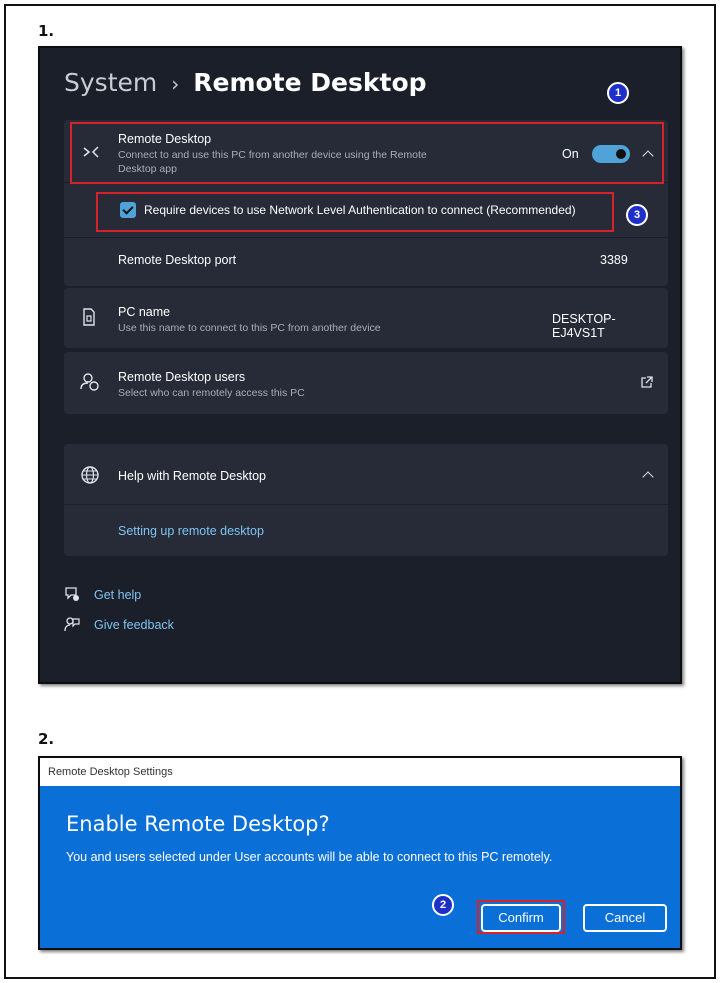 This screenshot has width=720, height=983. I want to click on users-icon, so click(89, 382).